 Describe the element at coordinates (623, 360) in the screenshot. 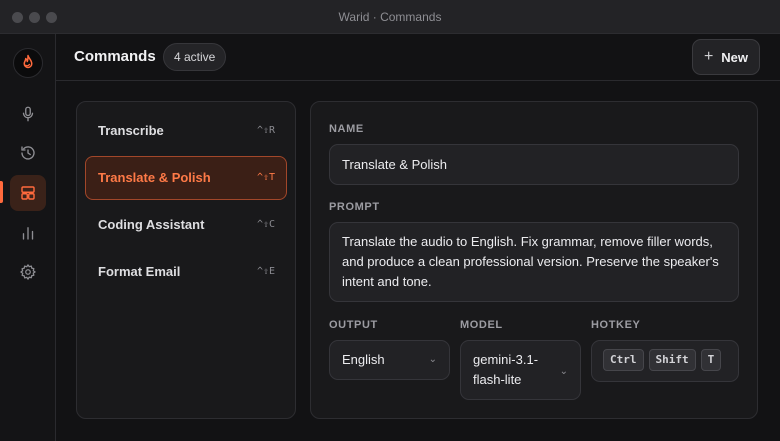

I see `hotkey-key: Ctrl` at that location.